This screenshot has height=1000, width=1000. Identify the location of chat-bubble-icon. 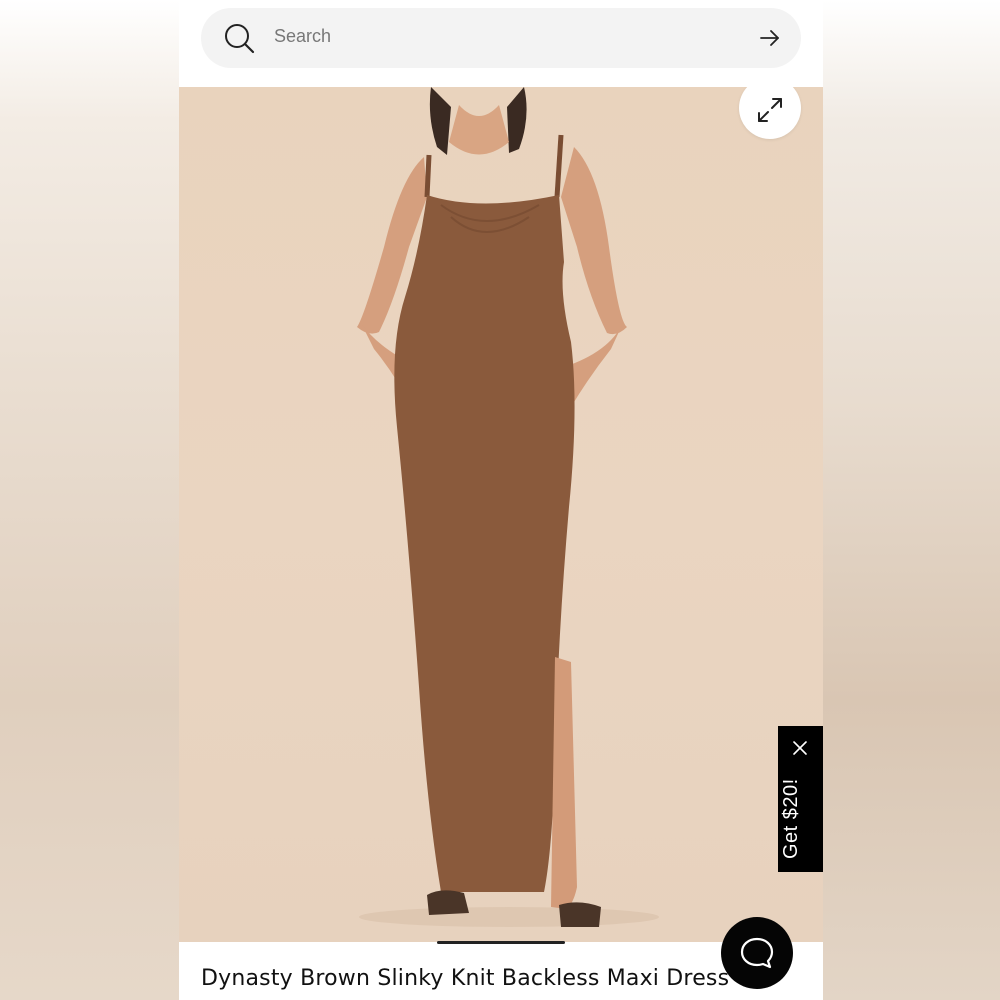
(757, 953).